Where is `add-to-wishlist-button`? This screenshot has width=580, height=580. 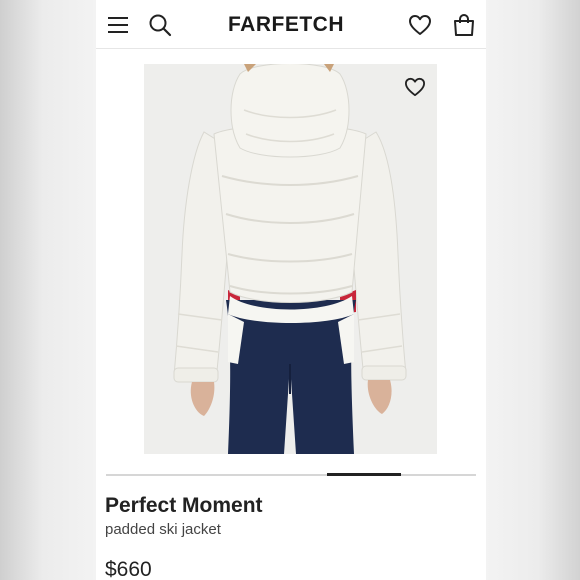 add-to-wishlist-button is located at coordinates (415, 87).